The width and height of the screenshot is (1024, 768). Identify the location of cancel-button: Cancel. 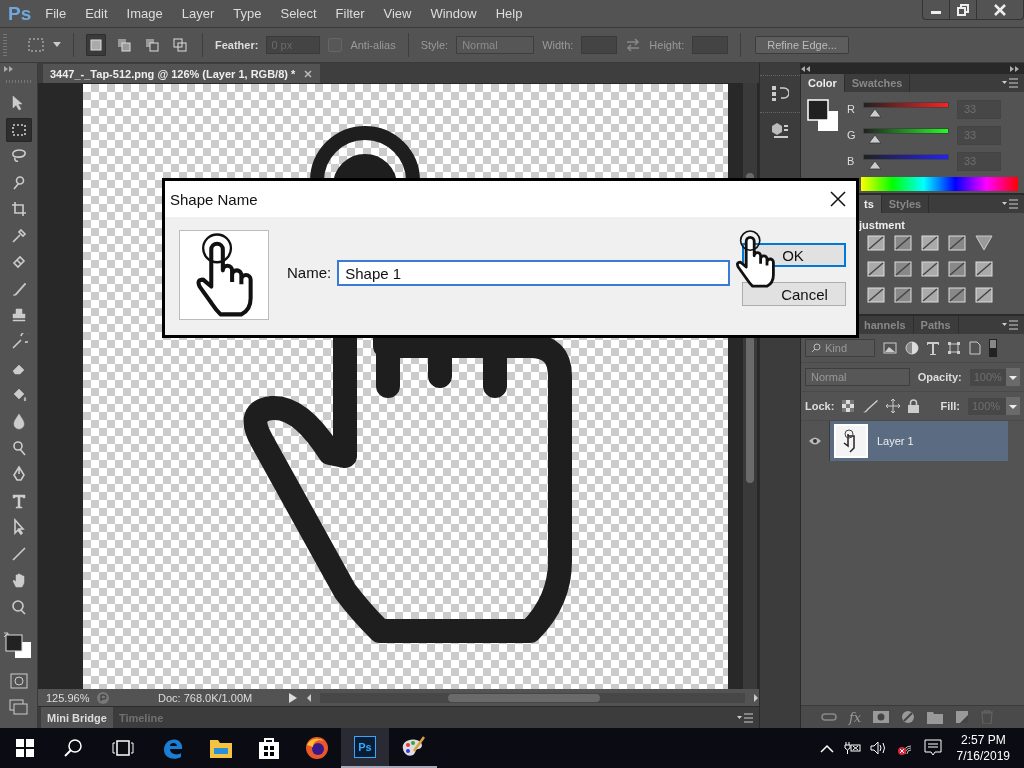
(794, 294).